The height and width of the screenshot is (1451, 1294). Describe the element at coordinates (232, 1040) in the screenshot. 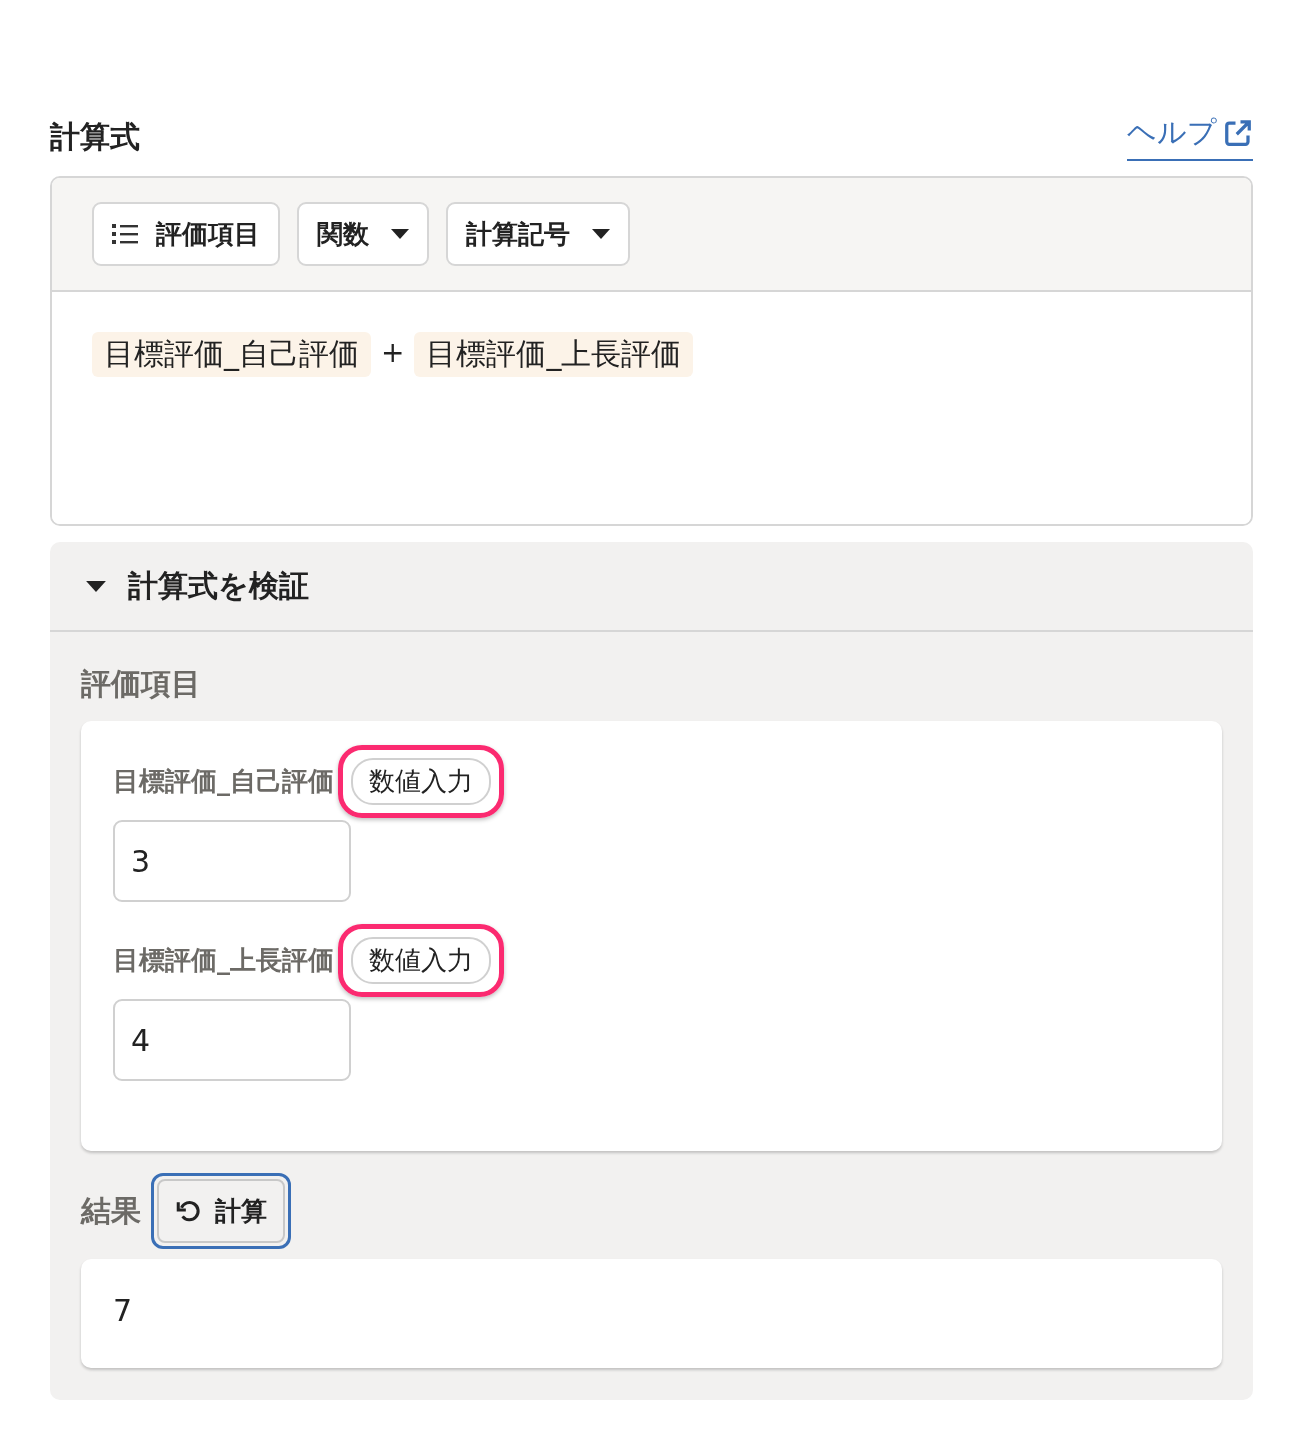

I see `input-field: 4` at that location.